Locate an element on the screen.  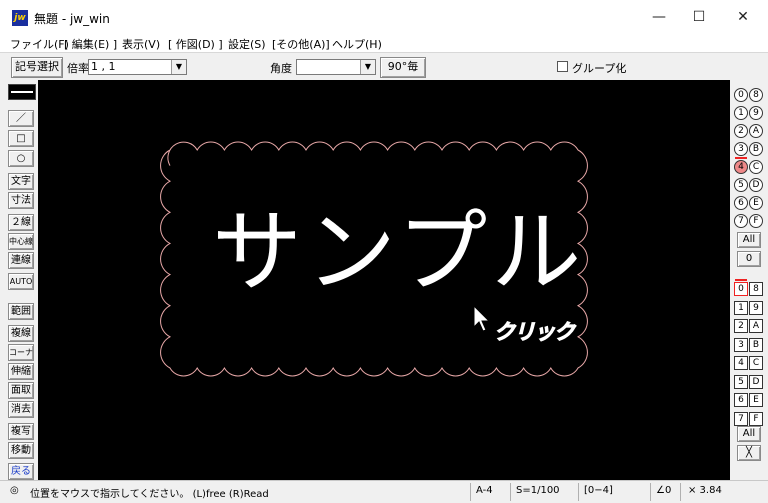
every-90-button: 90°毎 is located at coordinates (403, 67).